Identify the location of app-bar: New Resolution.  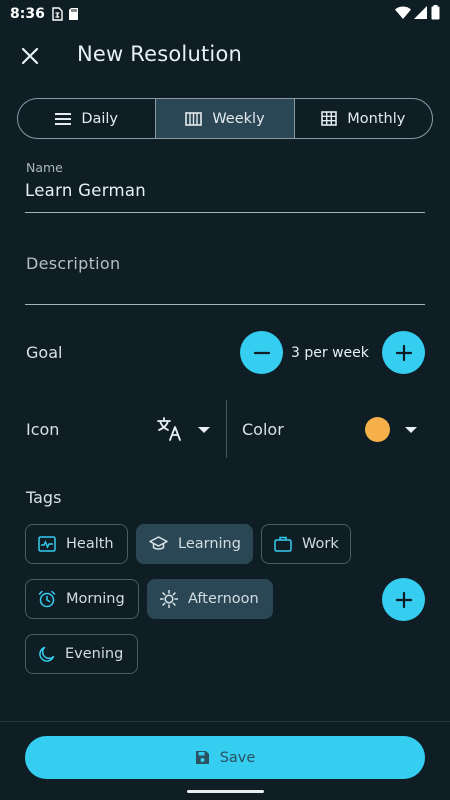
(225, 56).